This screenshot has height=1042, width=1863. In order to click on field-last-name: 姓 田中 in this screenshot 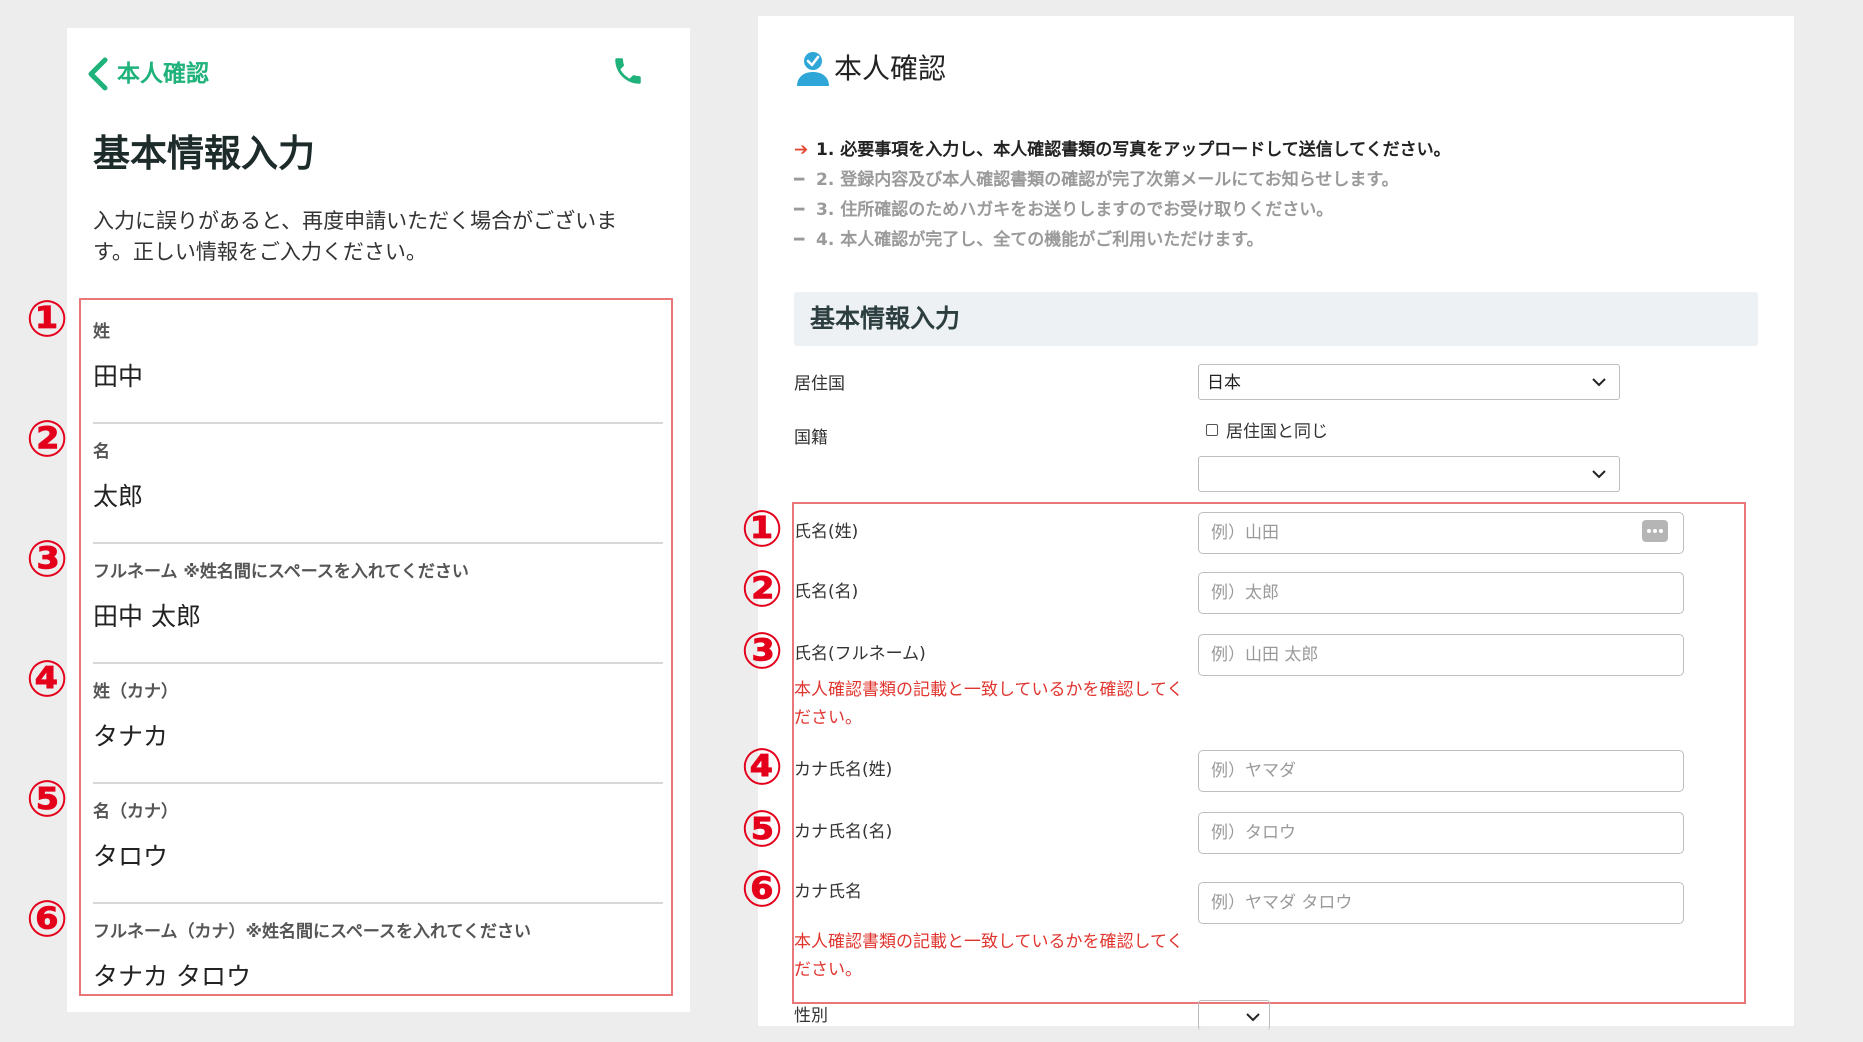, I will do `click(378, 364)`.